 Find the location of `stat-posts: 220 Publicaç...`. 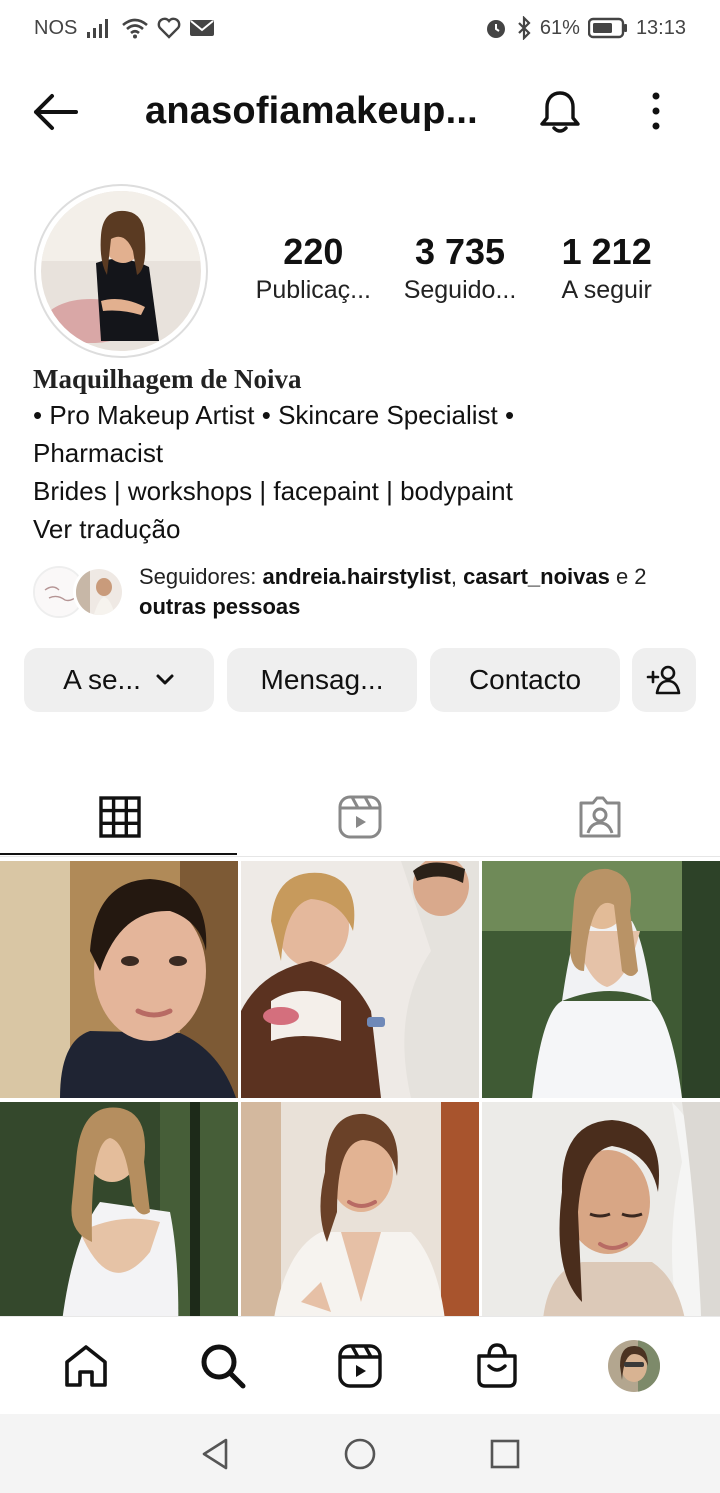

stat-posts: 220 Publicaç... is located at coordinates (313, 267).